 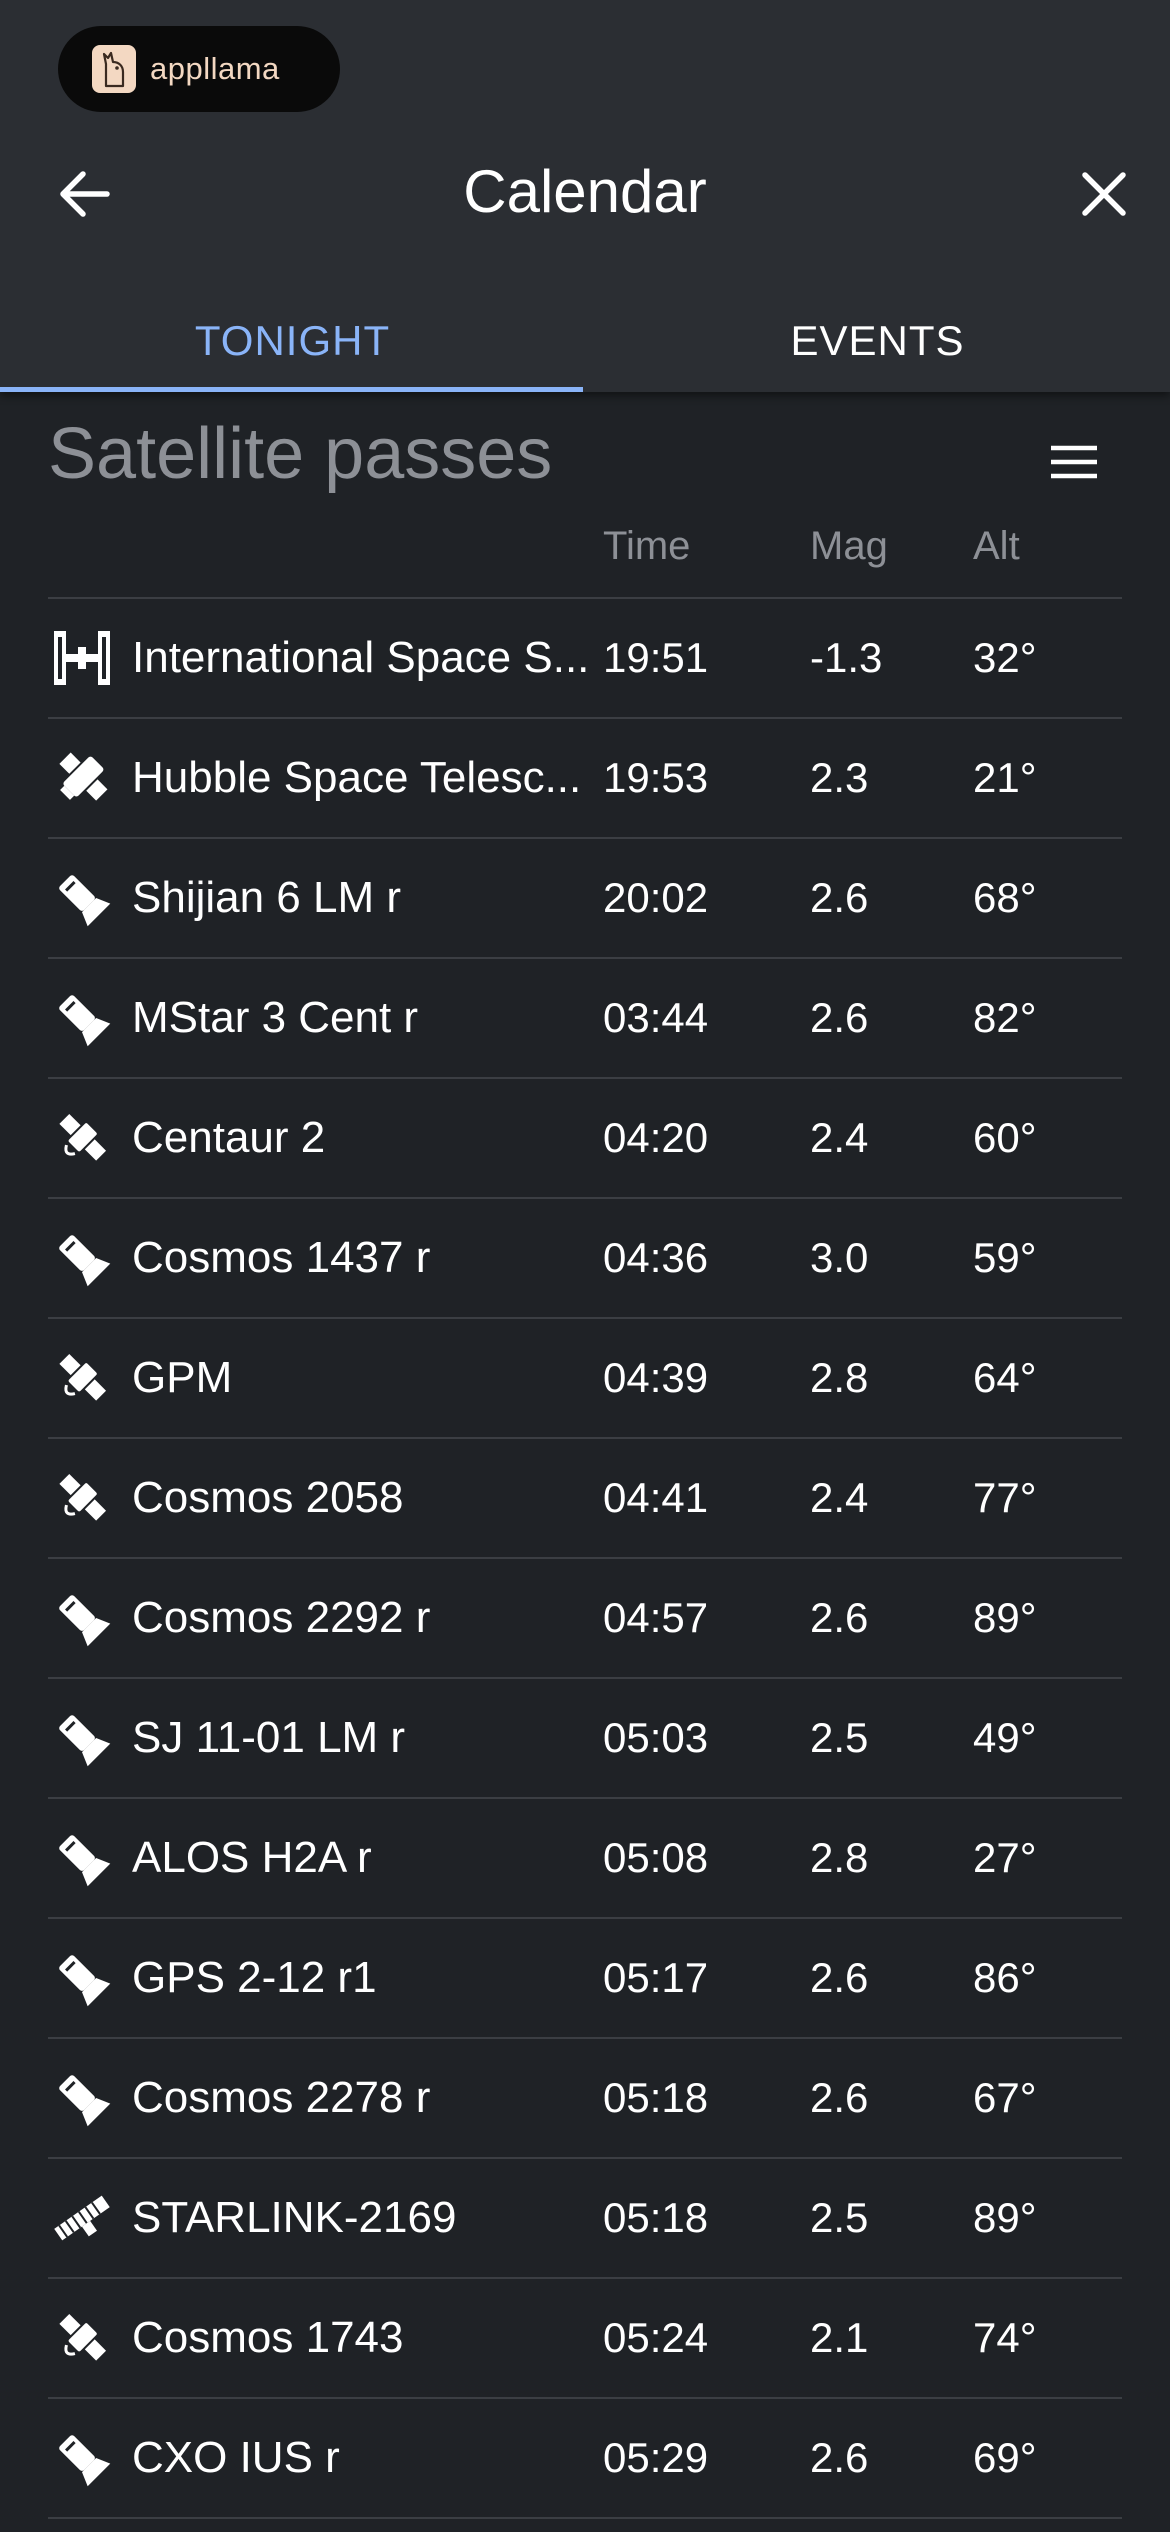 What do you see at coordinates (1005, 2457) in the screenshot?
I see `pass-altitude: 69°` at bounding box center [1005, 2457].